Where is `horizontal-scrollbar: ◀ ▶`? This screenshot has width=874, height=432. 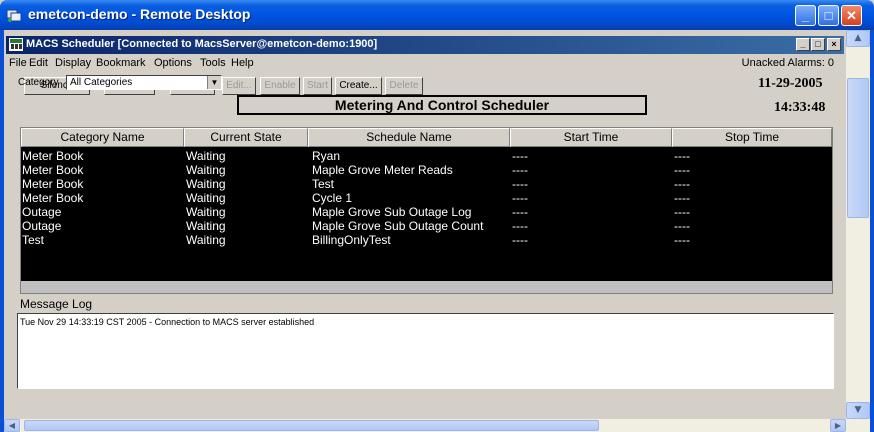 horizontal-scrollbar: ◀ ▶ is located at coordinates (425, 425).